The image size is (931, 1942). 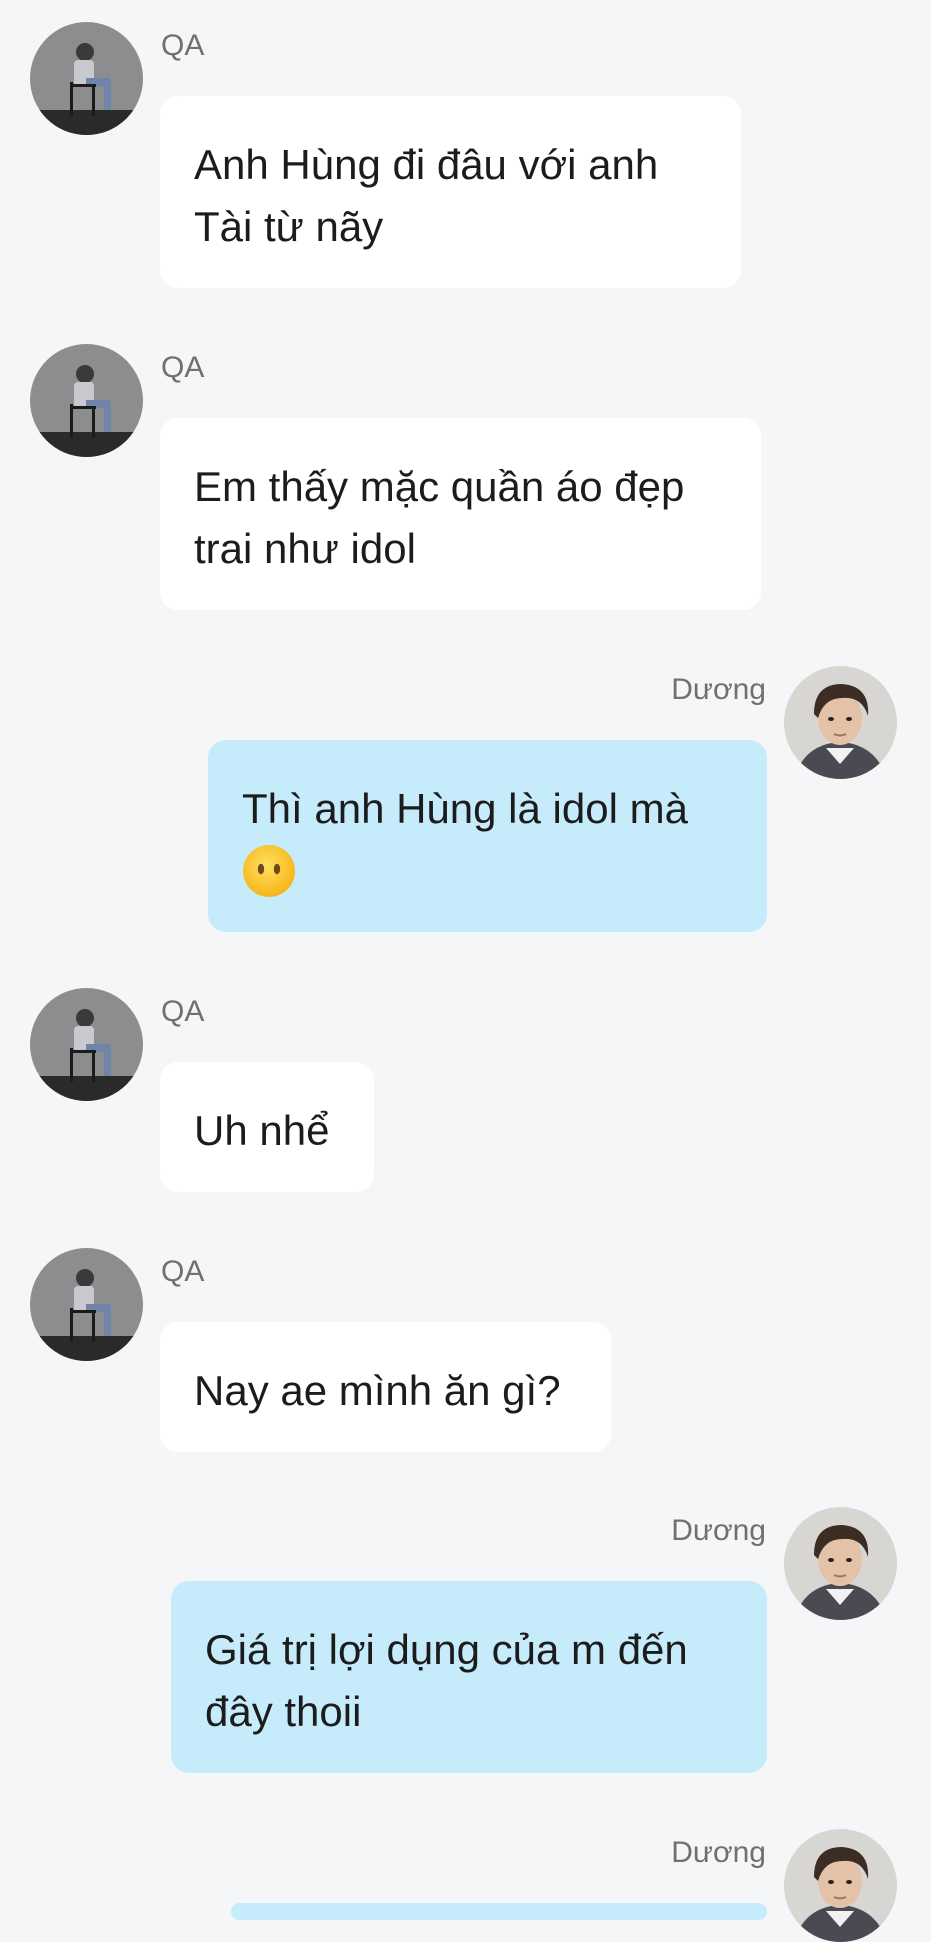 What do you see at coordinates (450, 192) in the screenshot?
I see `message-bubble: Anh Hùng đi đâu với anh Tài từ nãy` at bounding box center [450, 192].